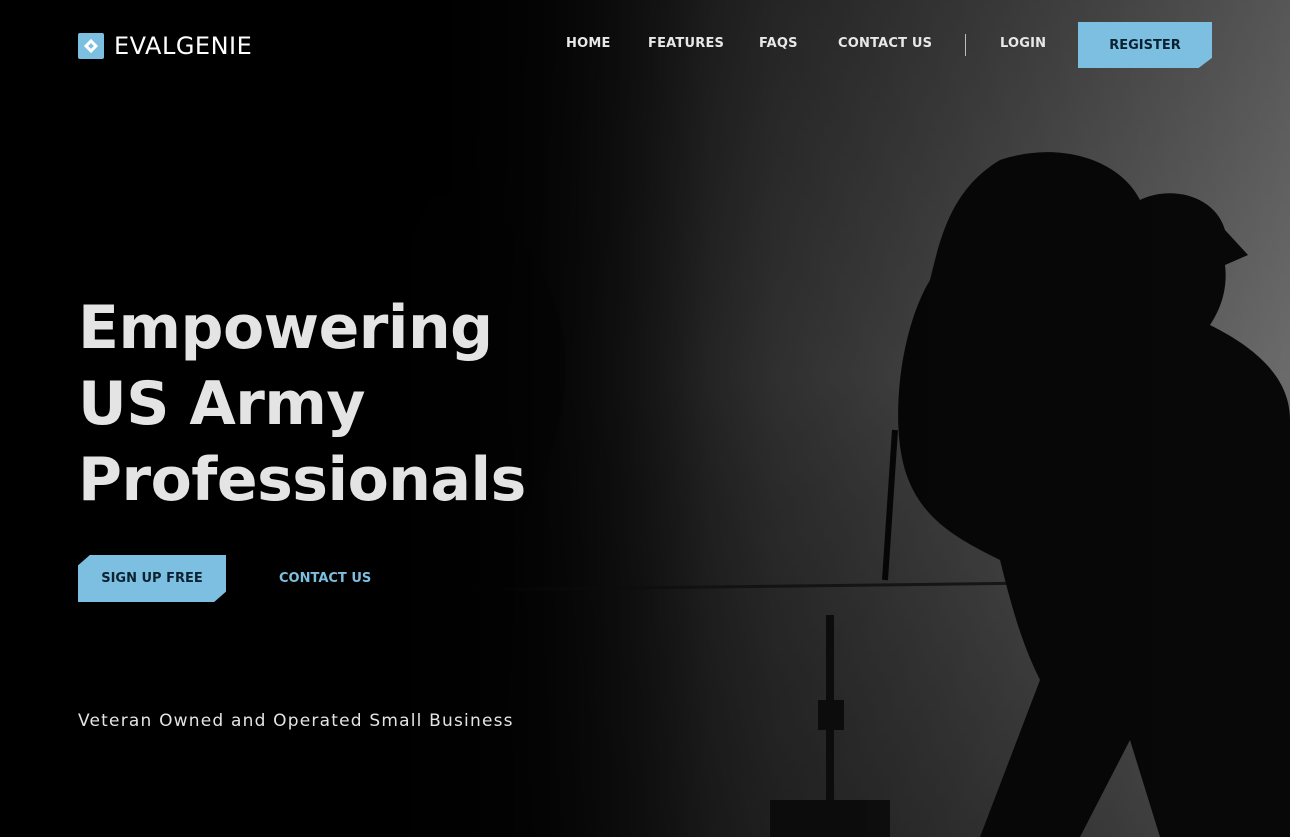 This screenshot has height=837, width=1290. Describe the element at coordinates (1023, 43) in the screenshot. I see `nav-link-login: LOGIN` at that location.